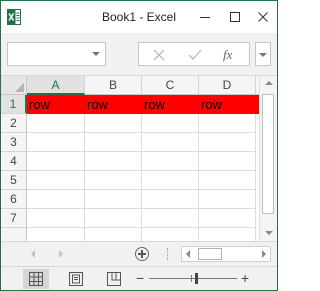  I want to click on cell-c8, so click(170, 234).